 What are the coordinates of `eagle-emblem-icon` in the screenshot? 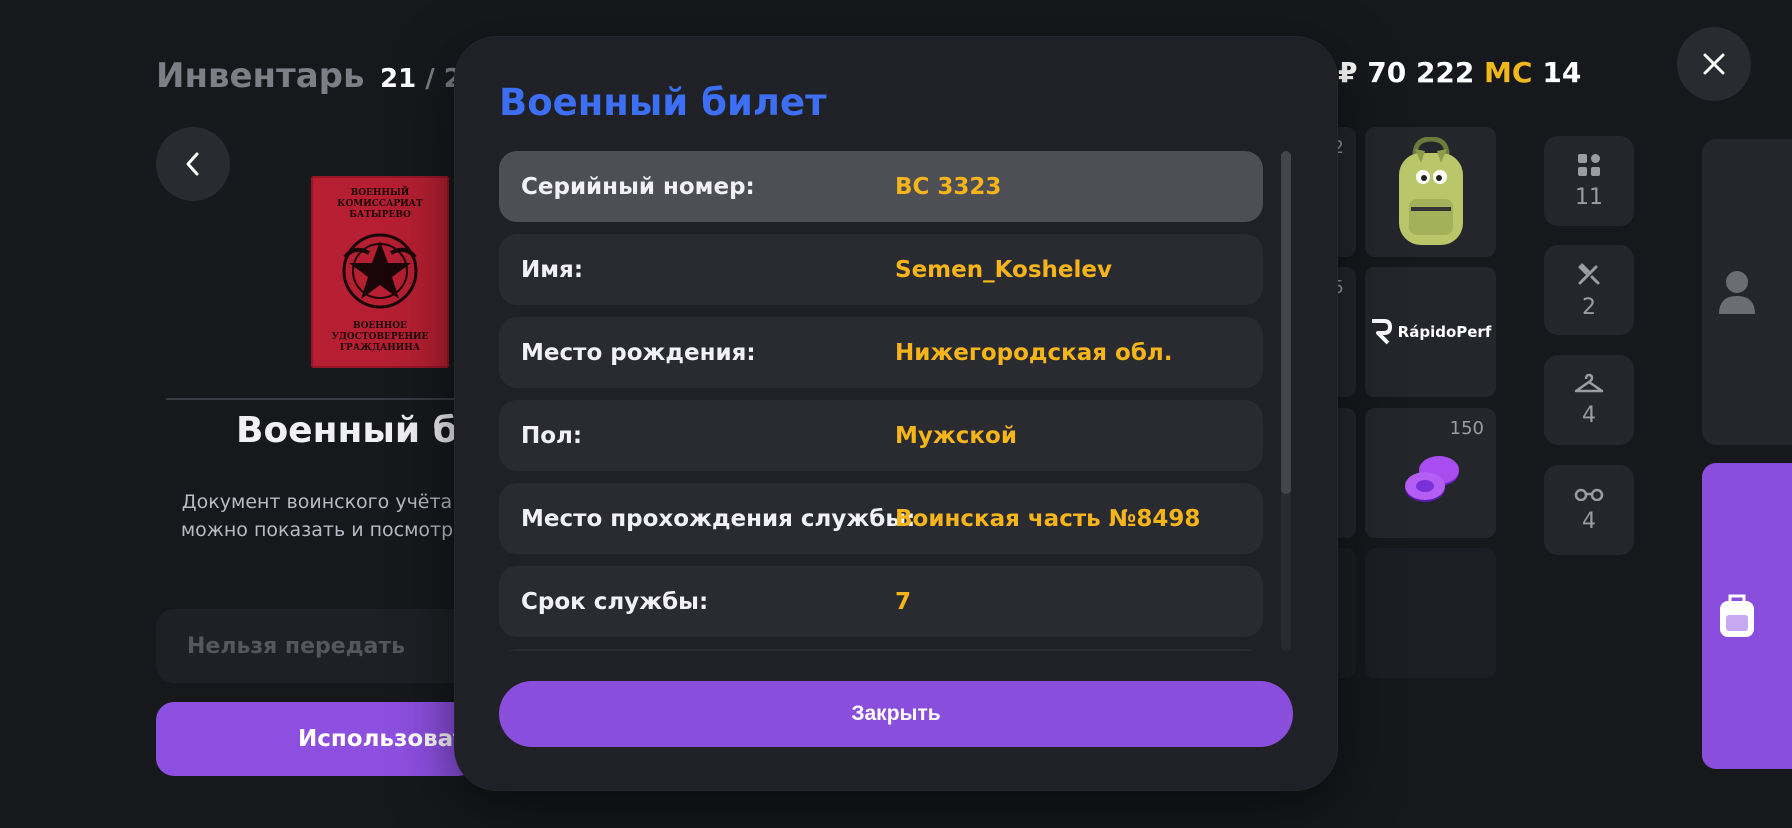 It's located at (380, 271).